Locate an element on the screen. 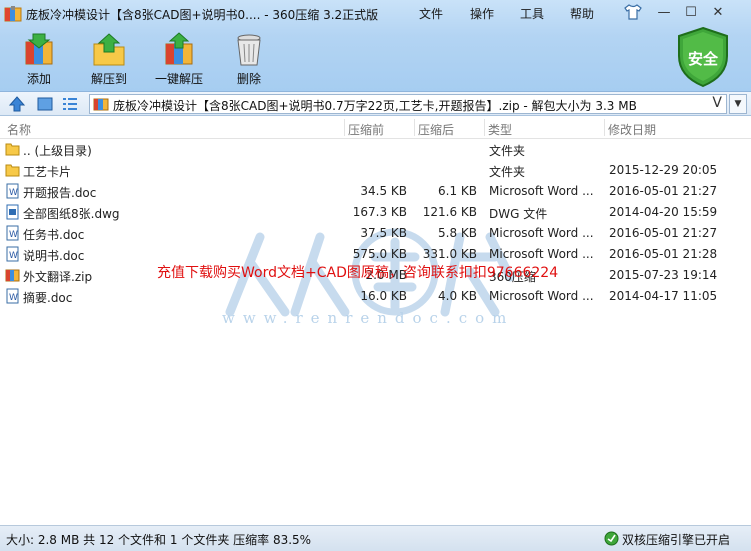 This screenshot has height=551, width=751. watermark-url: www.renrendoc.com is located at coordinates (368, 318).